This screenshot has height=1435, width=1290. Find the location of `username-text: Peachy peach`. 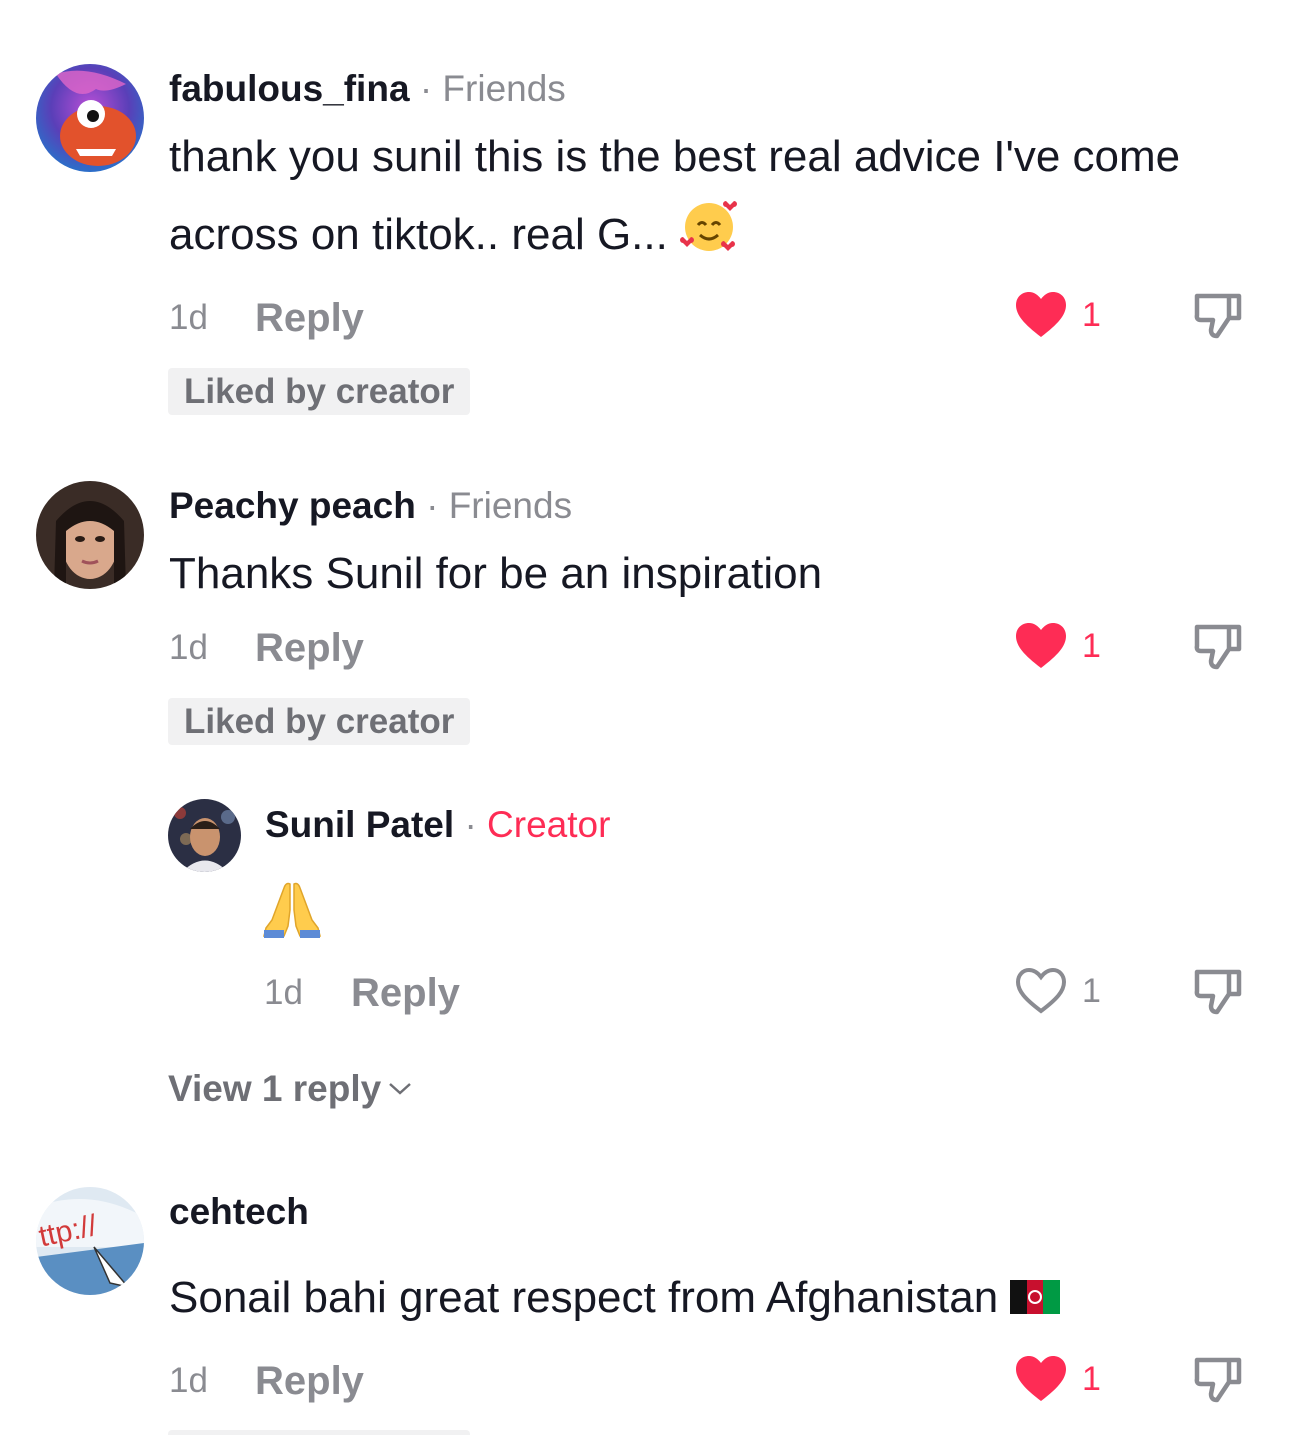

username-text: Peachy peach is located at coordinates (292, 505).